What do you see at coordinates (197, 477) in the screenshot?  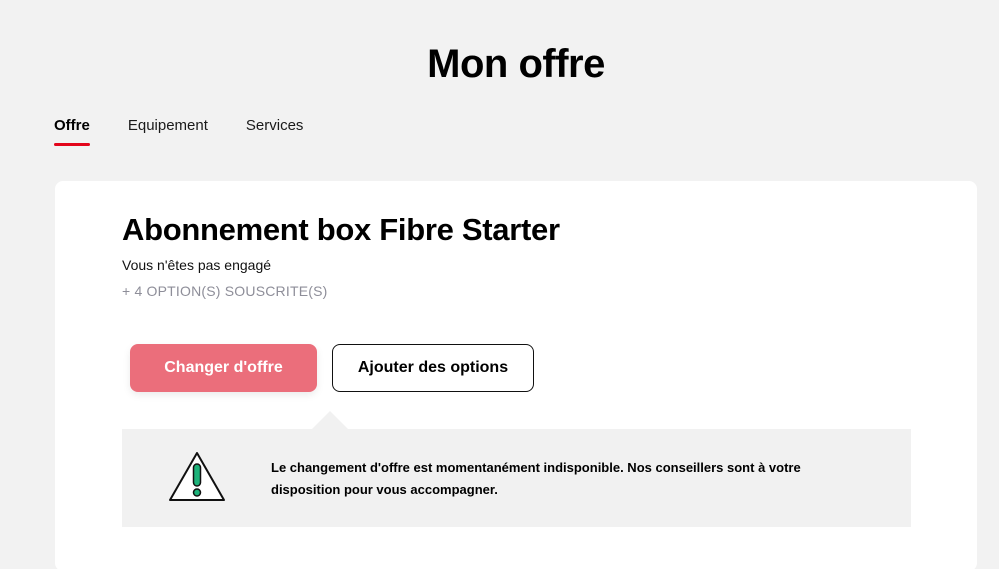 I see `warning-triangle-icon` at bounding box center [197, 477].